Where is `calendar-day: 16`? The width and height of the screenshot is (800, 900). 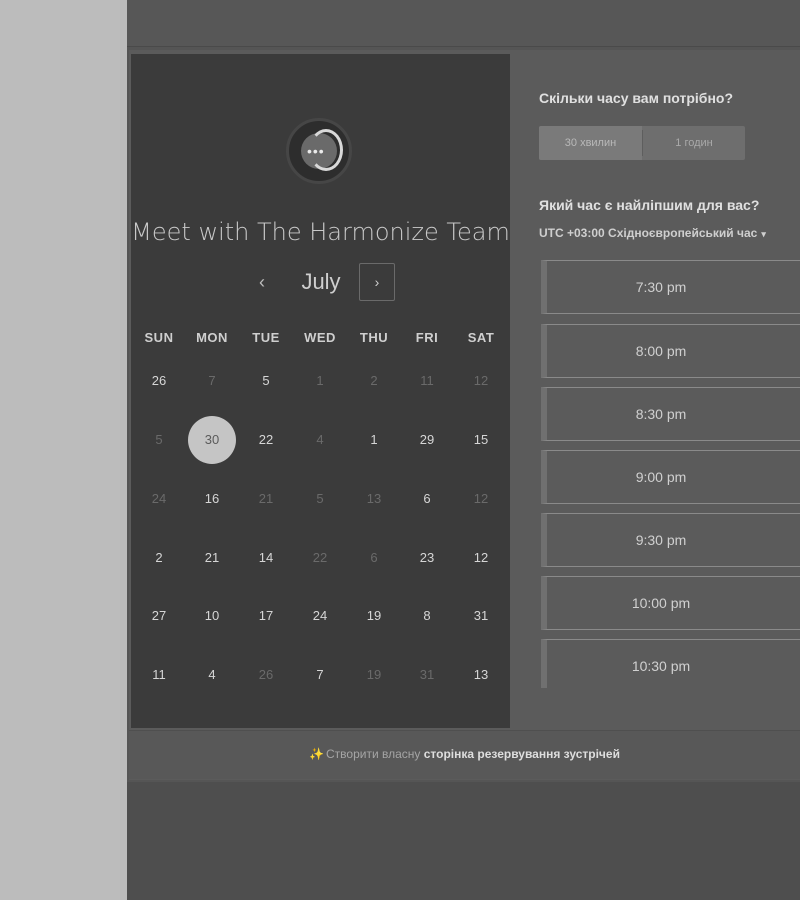
calendar-day: 16 is located at coordinates (212, 499).